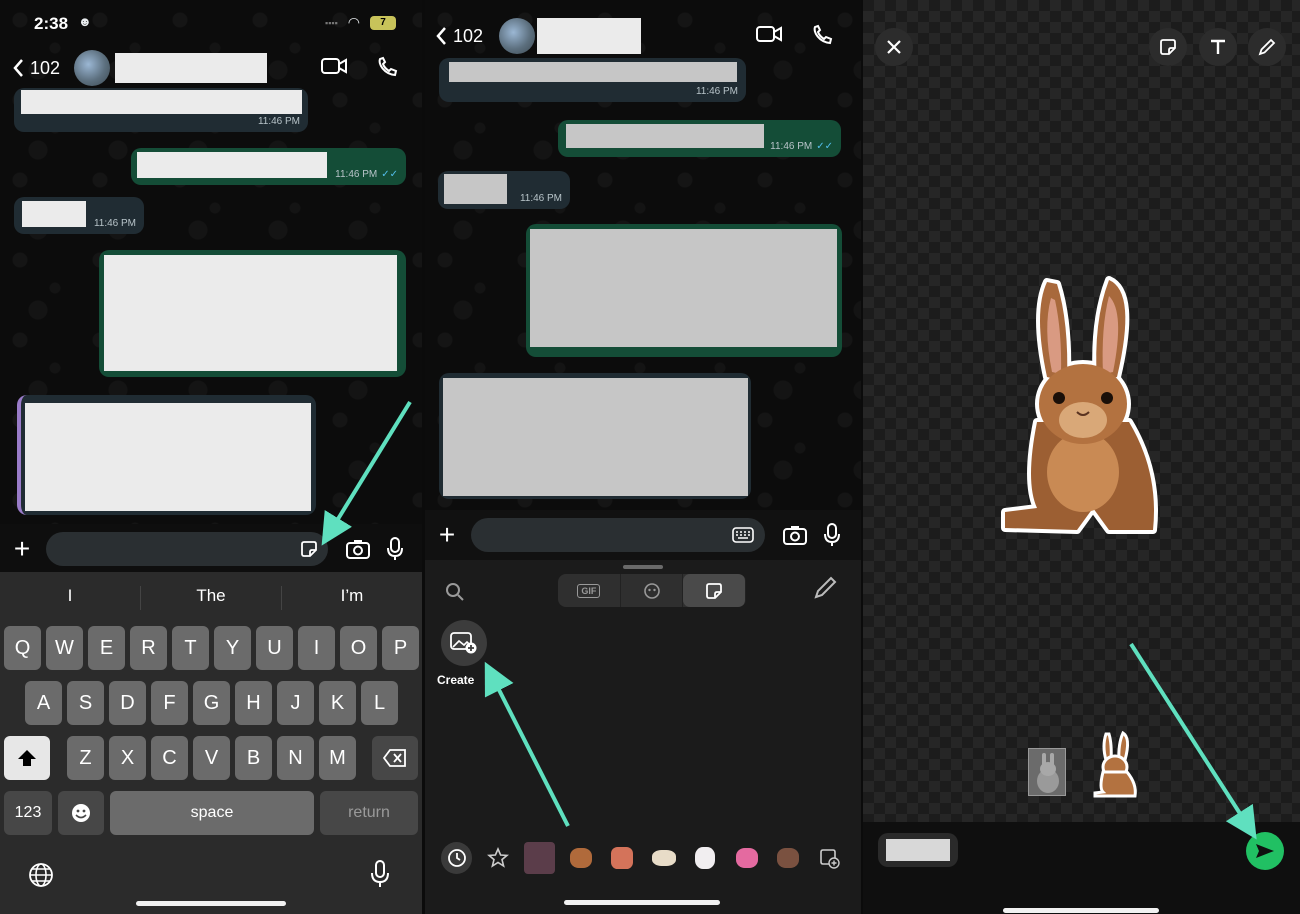 The image size is (1300, 914). I want to click on gif-label: GIF, so click(589, 590).